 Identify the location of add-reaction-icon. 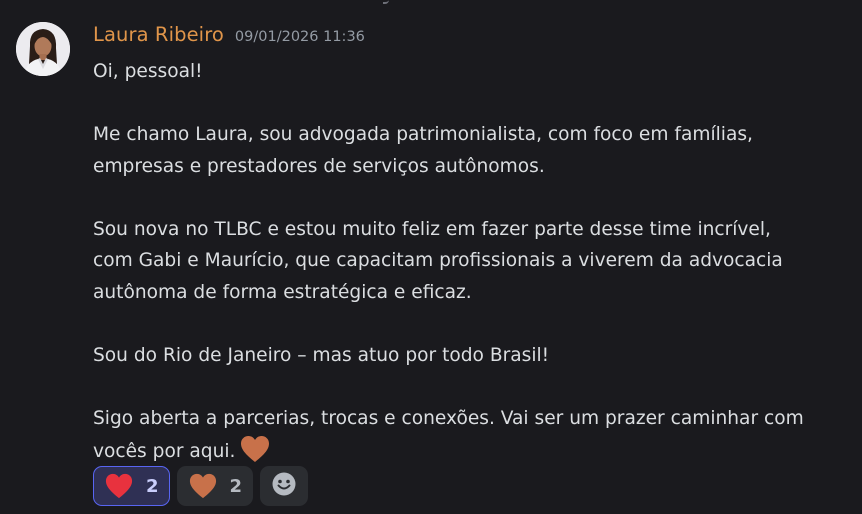
(284, 486).